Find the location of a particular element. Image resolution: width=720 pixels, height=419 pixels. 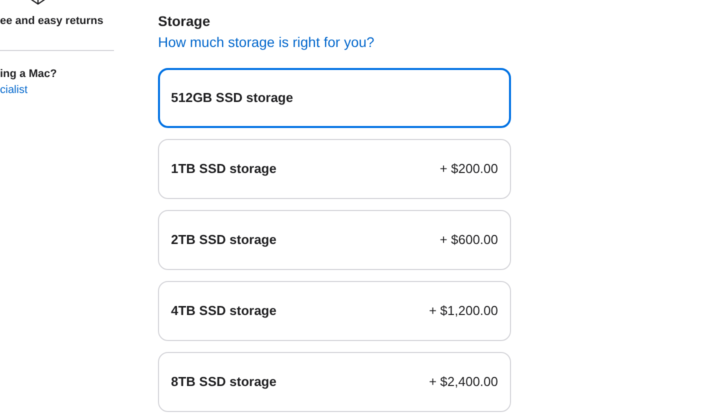

storage-option: 1TB SSD storage + $200.00 is located at coordinates (334, 169).